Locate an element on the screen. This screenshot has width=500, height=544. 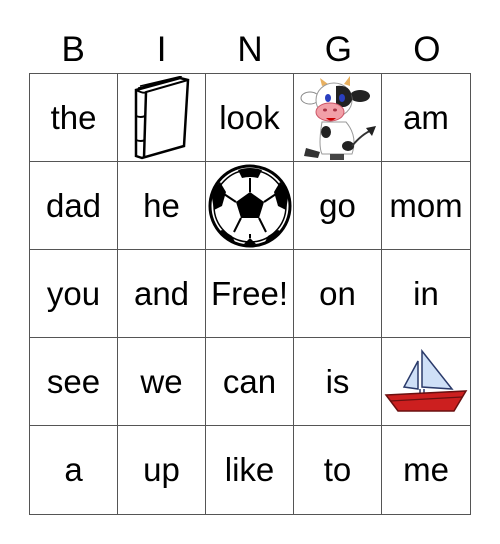
bingo-cell: in is located at coordinates (426, 294).